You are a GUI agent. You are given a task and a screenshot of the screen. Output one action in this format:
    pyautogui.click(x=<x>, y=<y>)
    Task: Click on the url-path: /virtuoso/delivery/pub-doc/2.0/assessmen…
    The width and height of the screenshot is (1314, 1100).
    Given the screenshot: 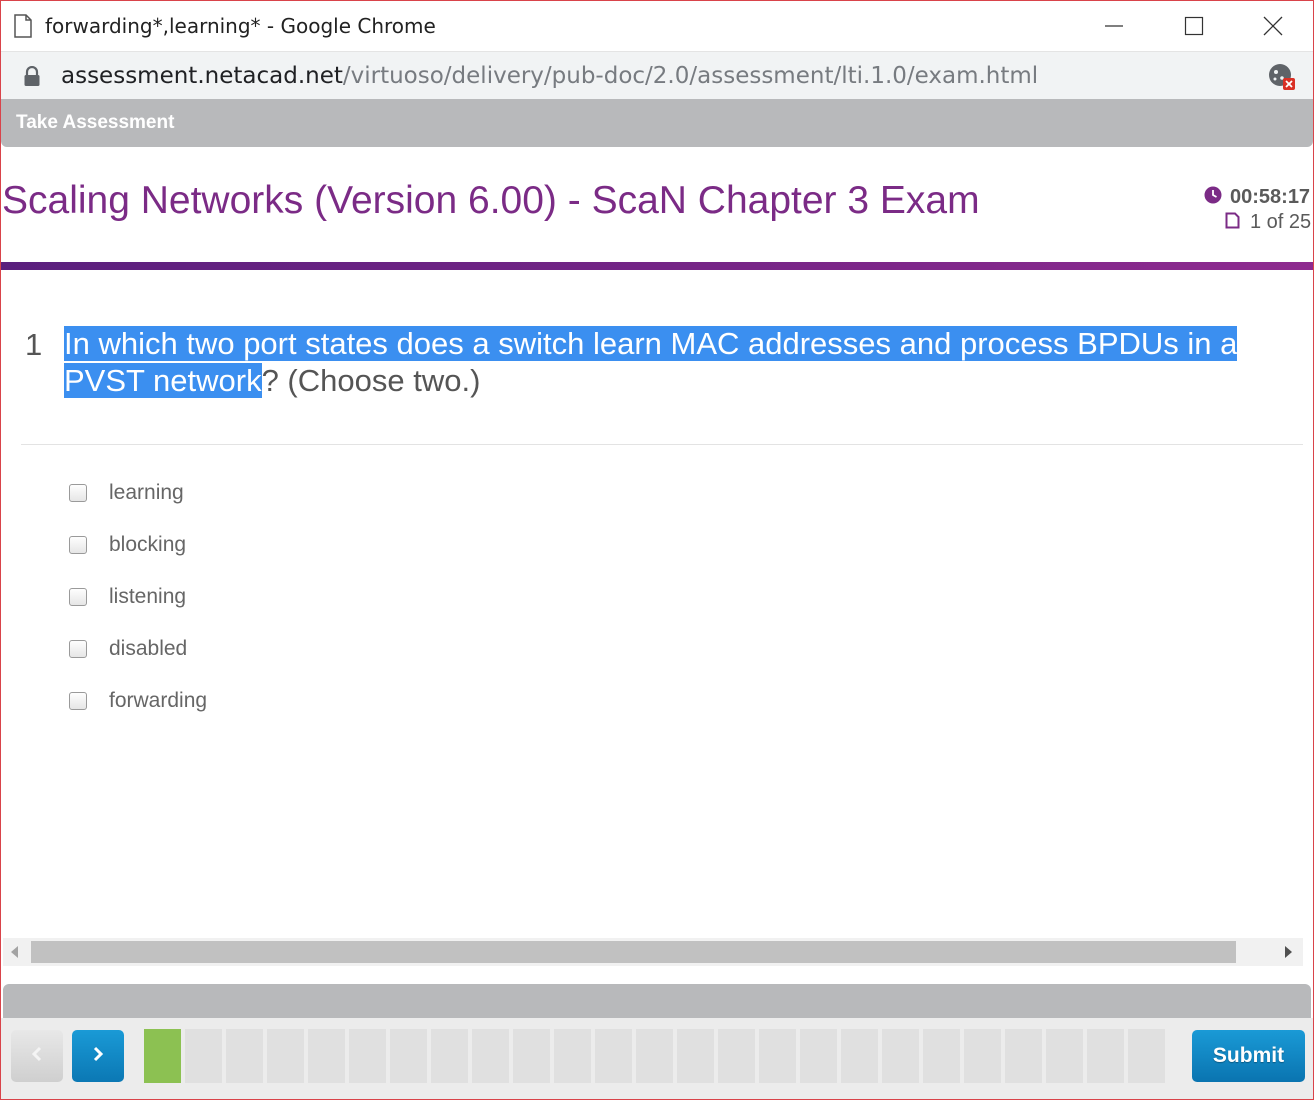 What is the action you would take?
    pyautogui.click(x=690, y=76)
    